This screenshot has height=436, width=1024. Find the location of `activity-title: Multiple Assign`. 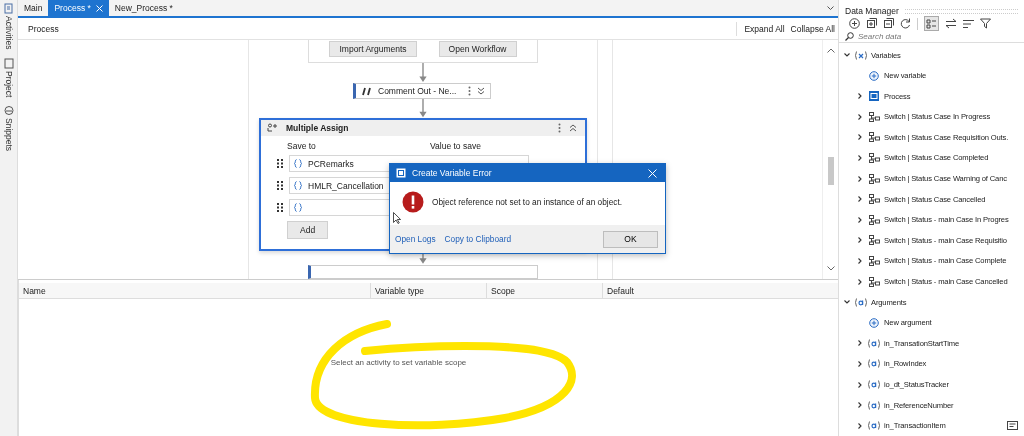

activity-title: Multiple Assign is located at coordinates (317, 128).